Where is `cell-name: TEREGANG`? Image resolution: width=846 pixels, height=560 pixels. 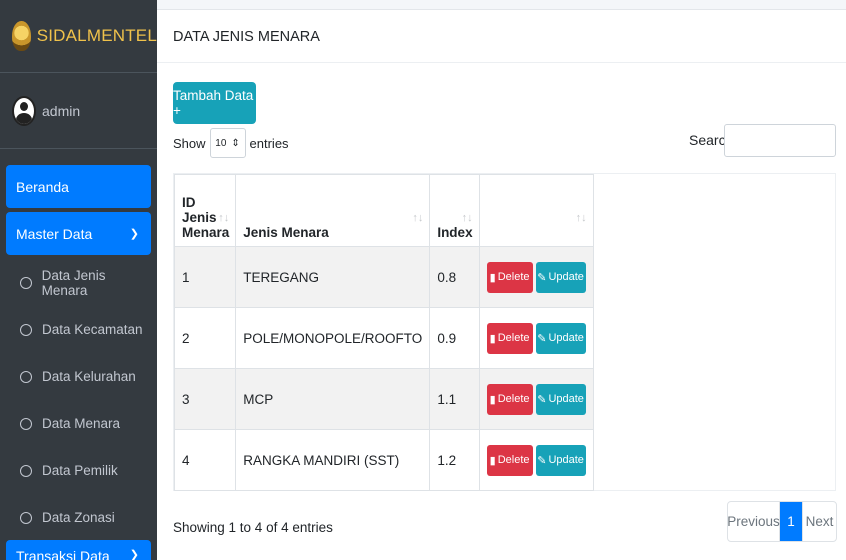
cell-name: TEREGANG is located at coordinates (333, 277).